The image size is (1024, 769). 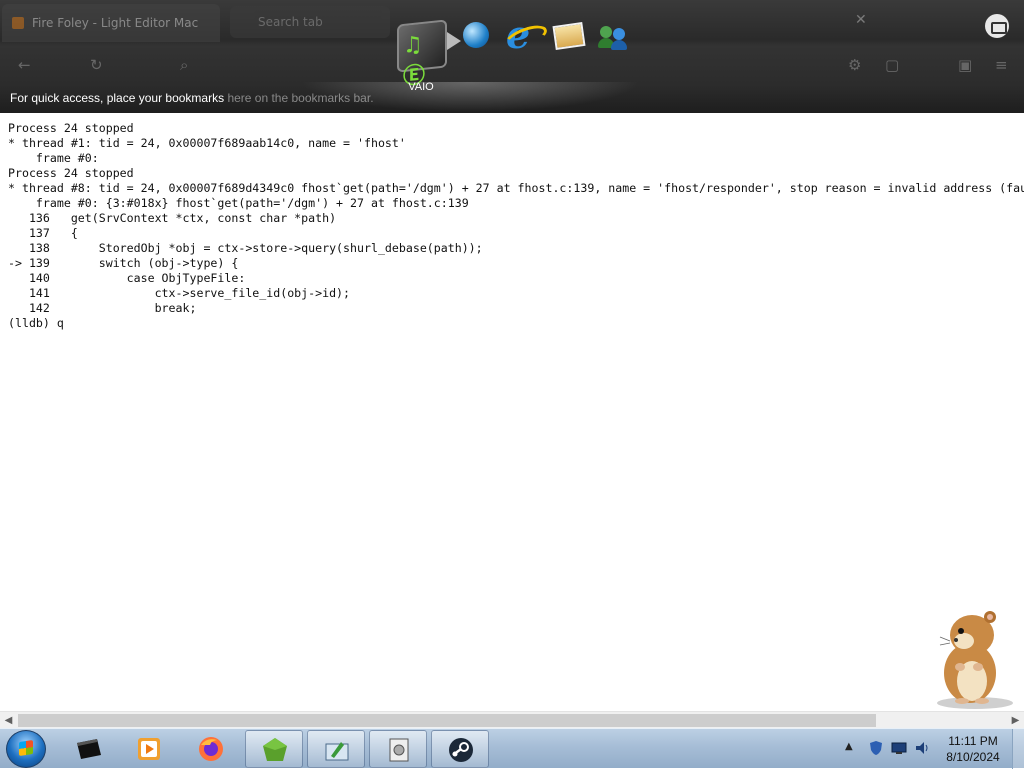 What do you see at coordinates (24, 65) in the screenshot?
I see `back-icon: ←` at bounding box center [24, 65].